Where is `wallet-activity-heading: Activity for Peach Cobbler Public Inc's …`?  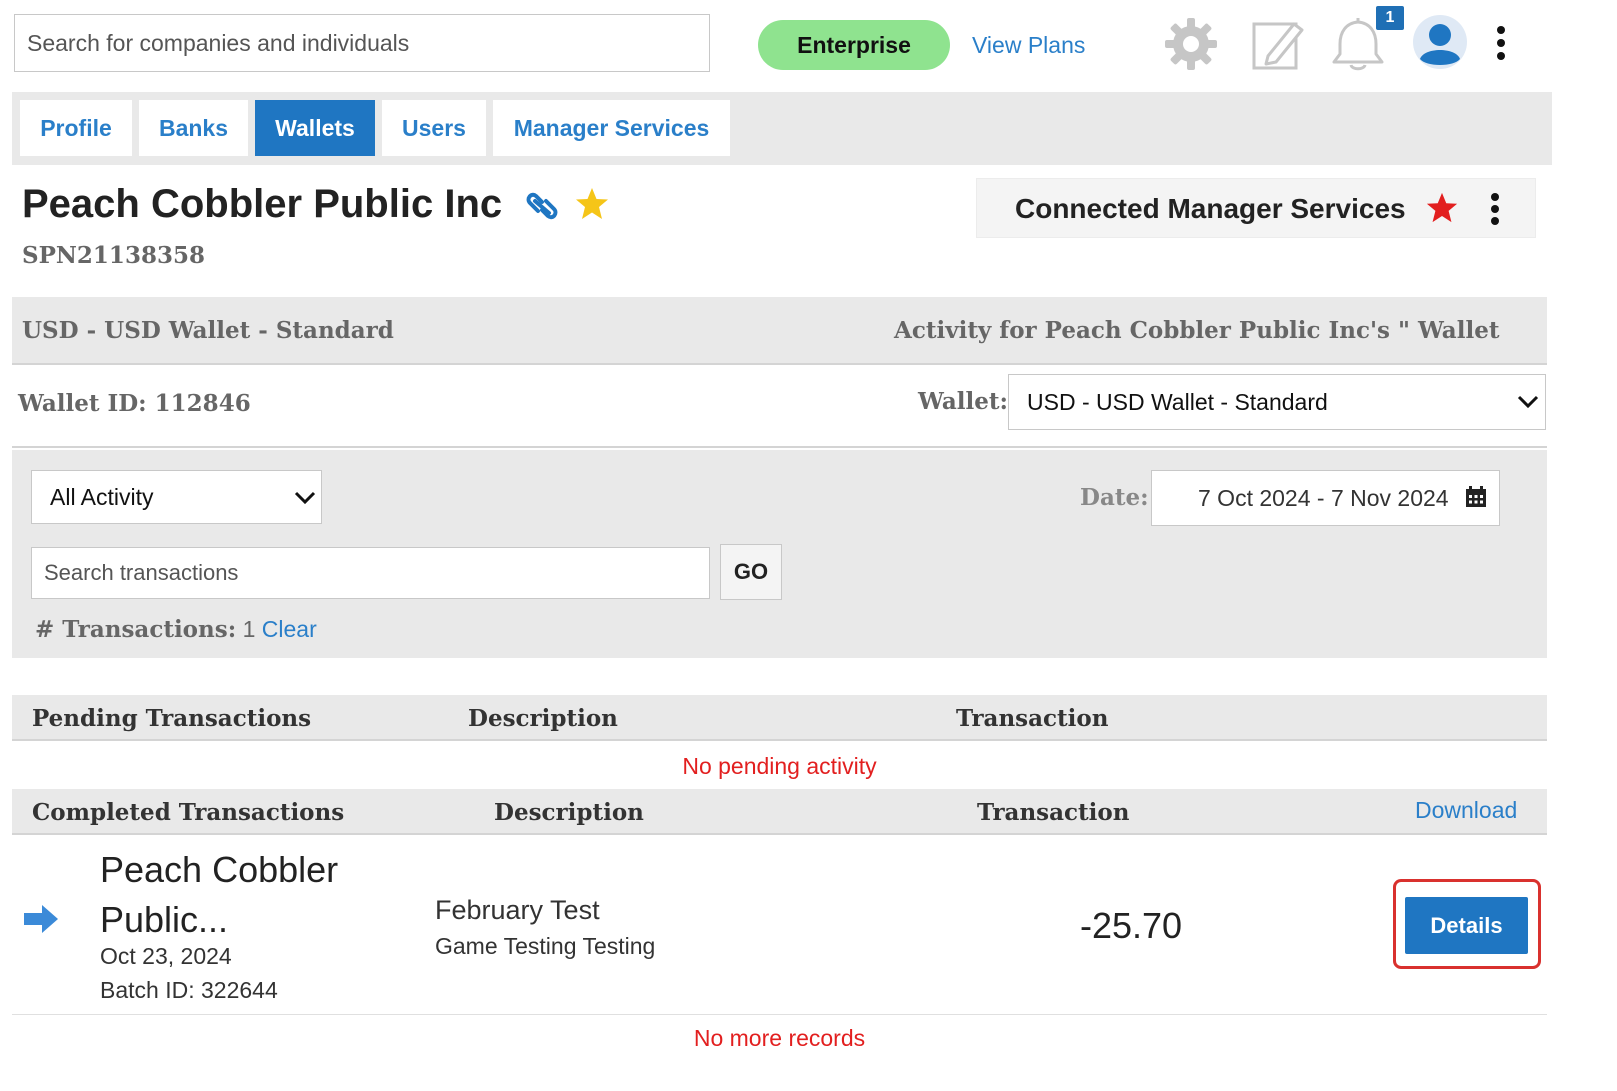 wallet-activity-heading: Activity for Peach Cobbler Public Inc's … is located at coordinates (1197, 330).